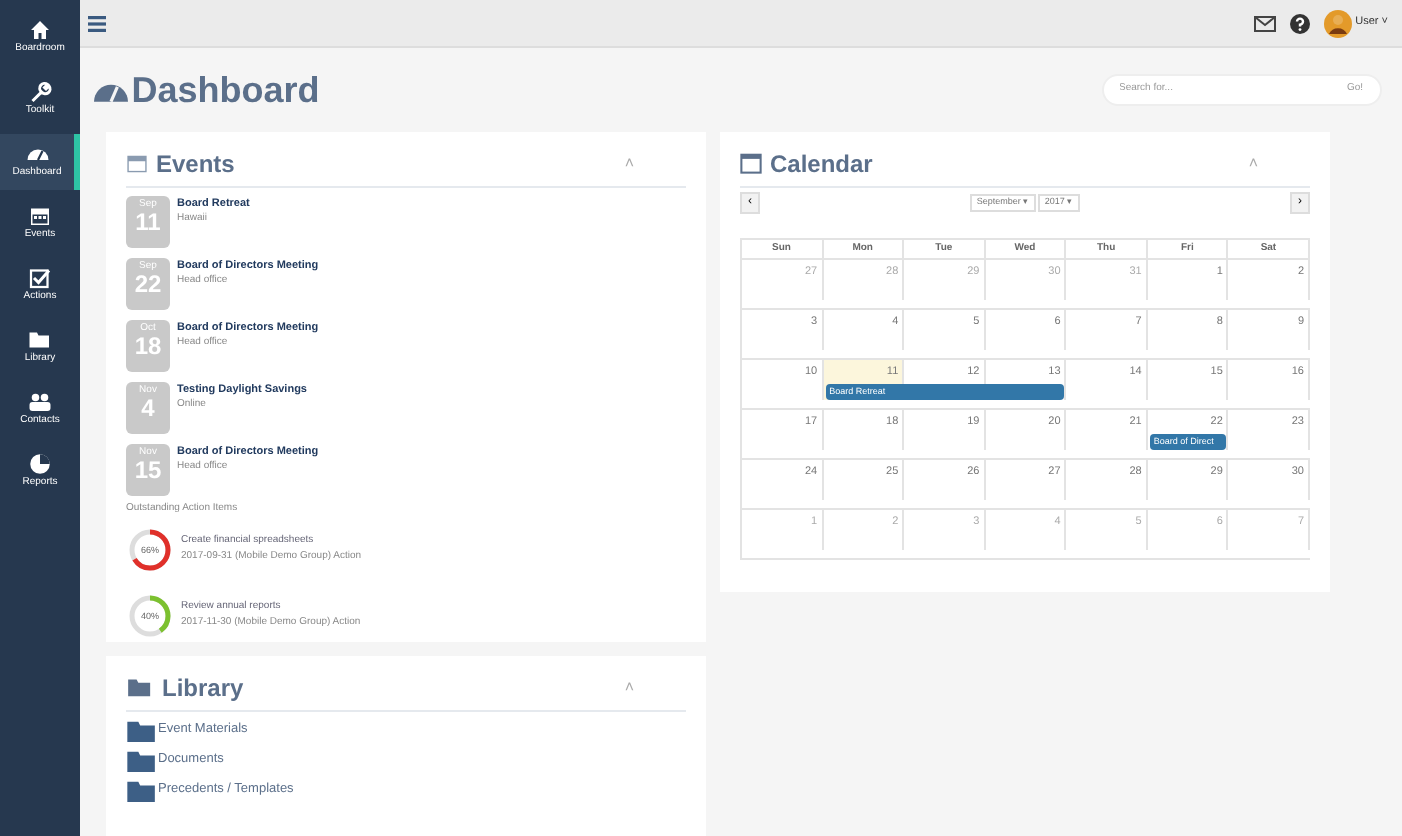 Image resolution: width=1402 pixels, height=836 pixels. What do you see at coordinates (1264, 23) in the screenshot?
I see `mail-icon` at bounding box center [1264, 23].